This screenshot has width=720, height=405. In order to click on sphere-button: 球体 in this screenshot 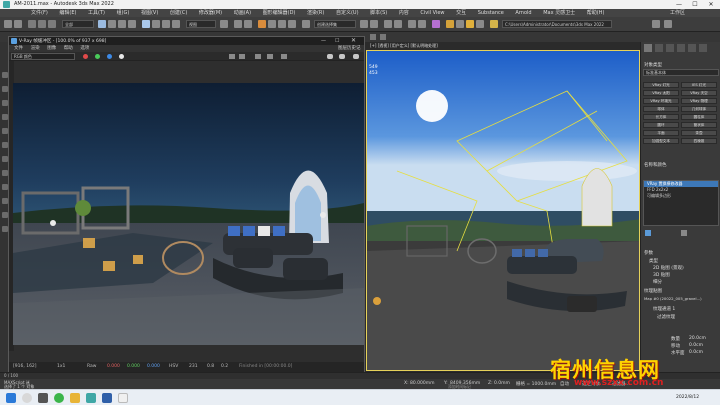, I will do `click(661, 109)`.